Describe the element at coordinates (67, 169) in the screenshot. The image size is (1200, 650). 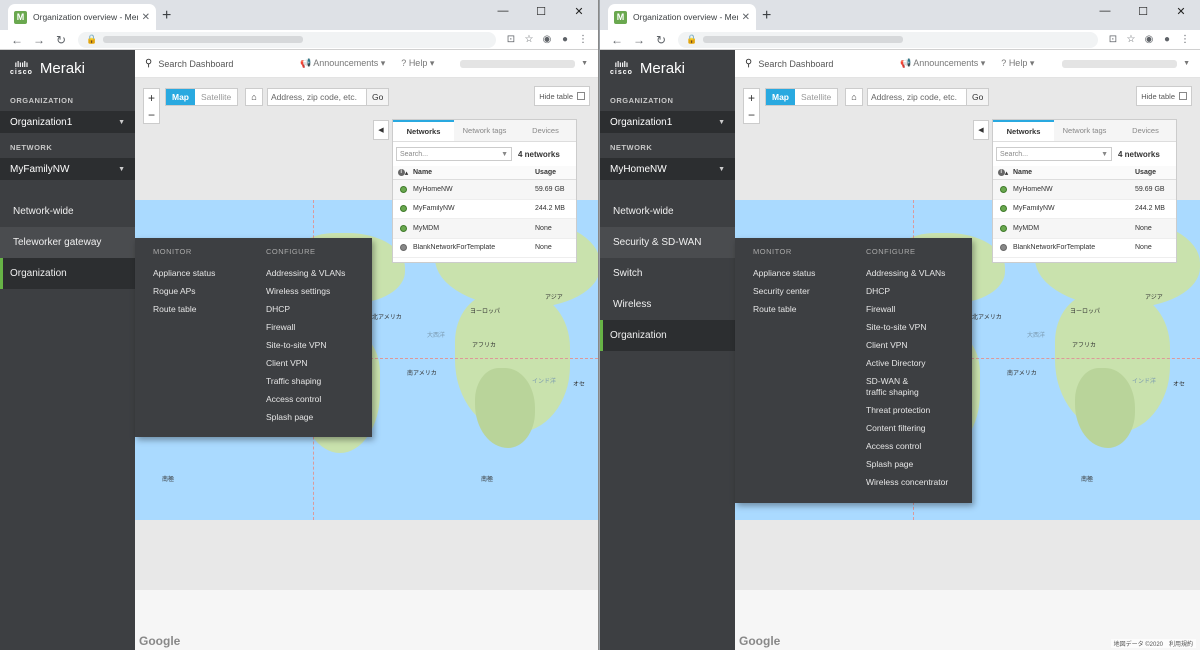
I see `network-select: MyFamilyNW ▼` at that location.